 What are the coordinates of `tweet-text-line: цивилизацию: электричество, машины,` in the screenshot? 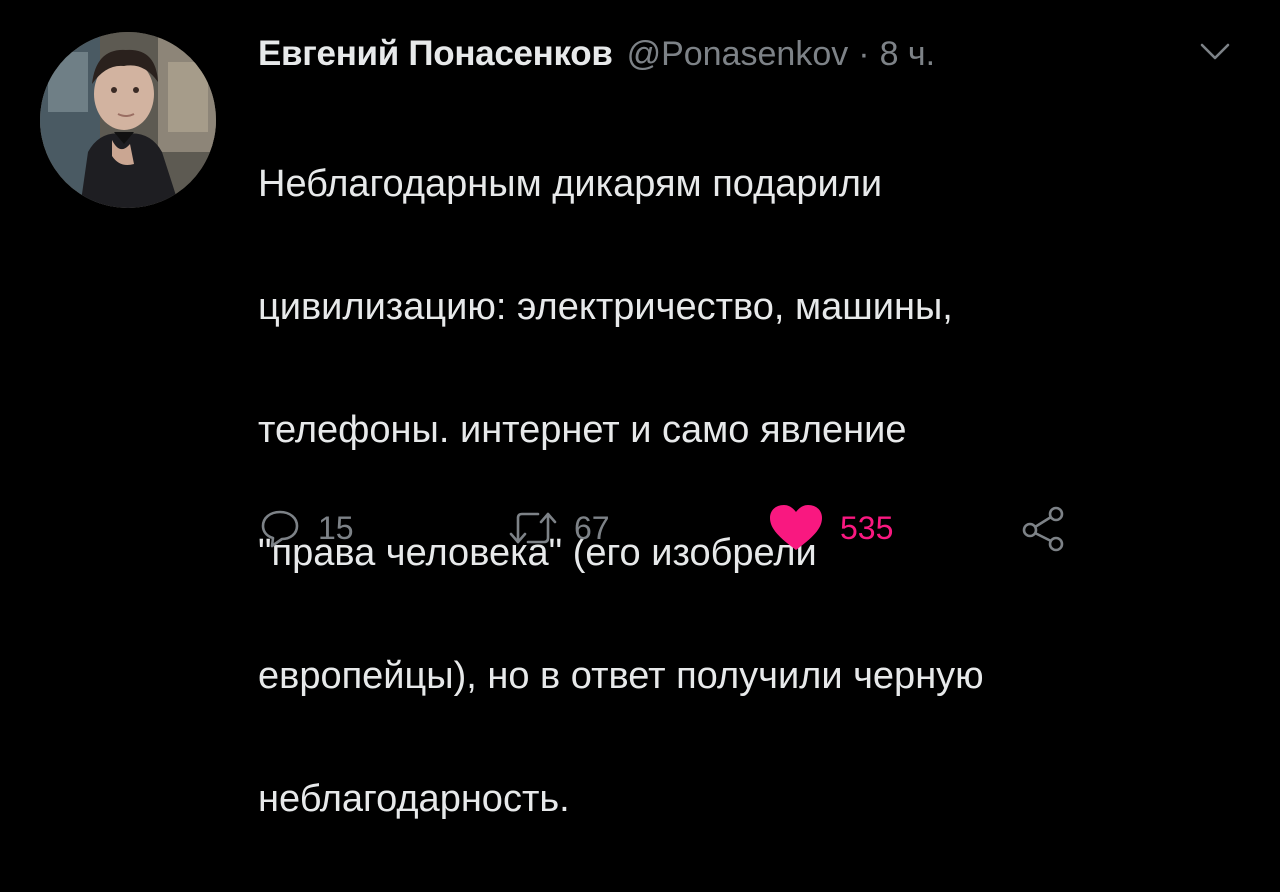 It's located at (605, 306).